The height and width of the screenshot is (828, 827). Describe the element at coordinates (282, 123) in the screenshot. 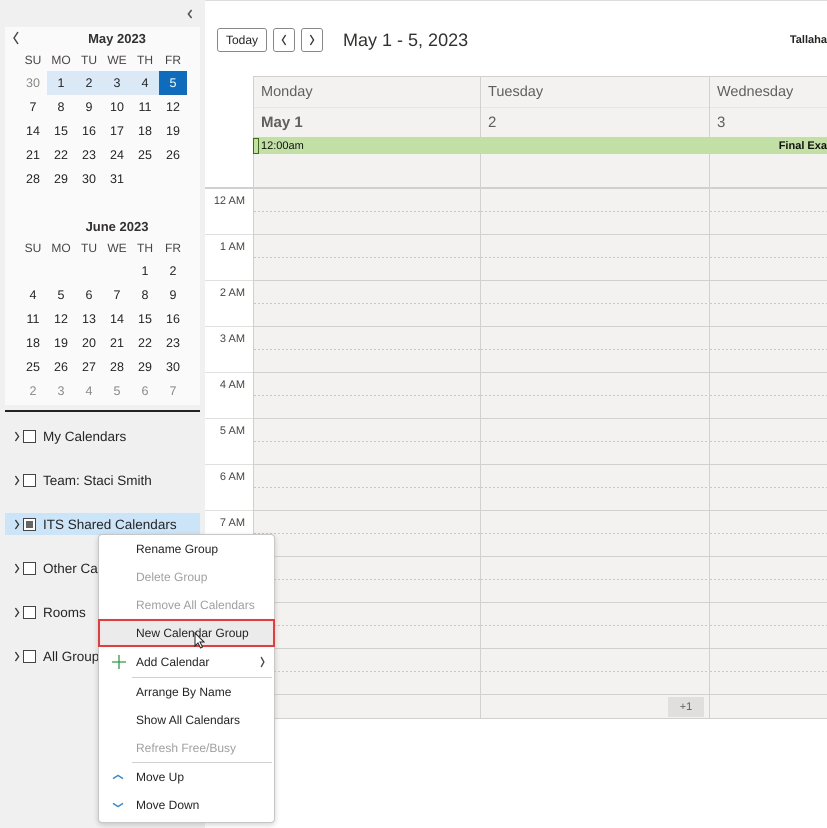

I see `day-date: May 1` at that location.